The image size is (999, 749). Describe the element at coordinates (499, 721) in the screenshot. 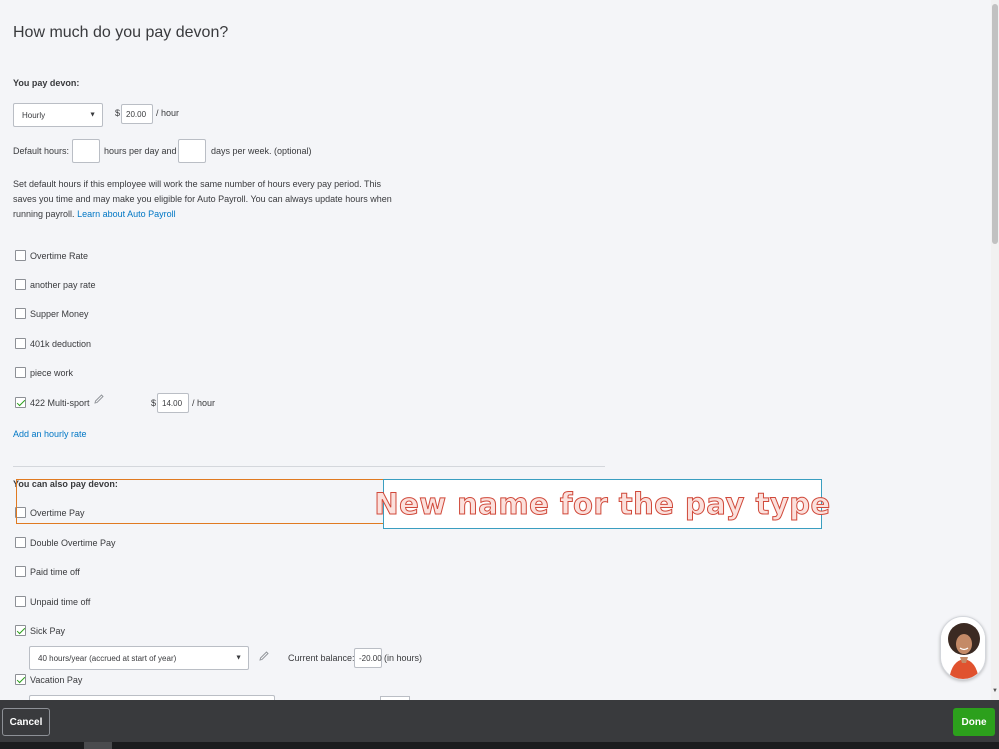

I see `footer-bar` at that location.